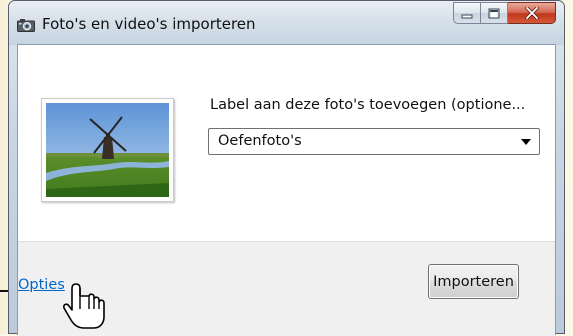  I want to click on options-link: Opties, so click(41, 285).